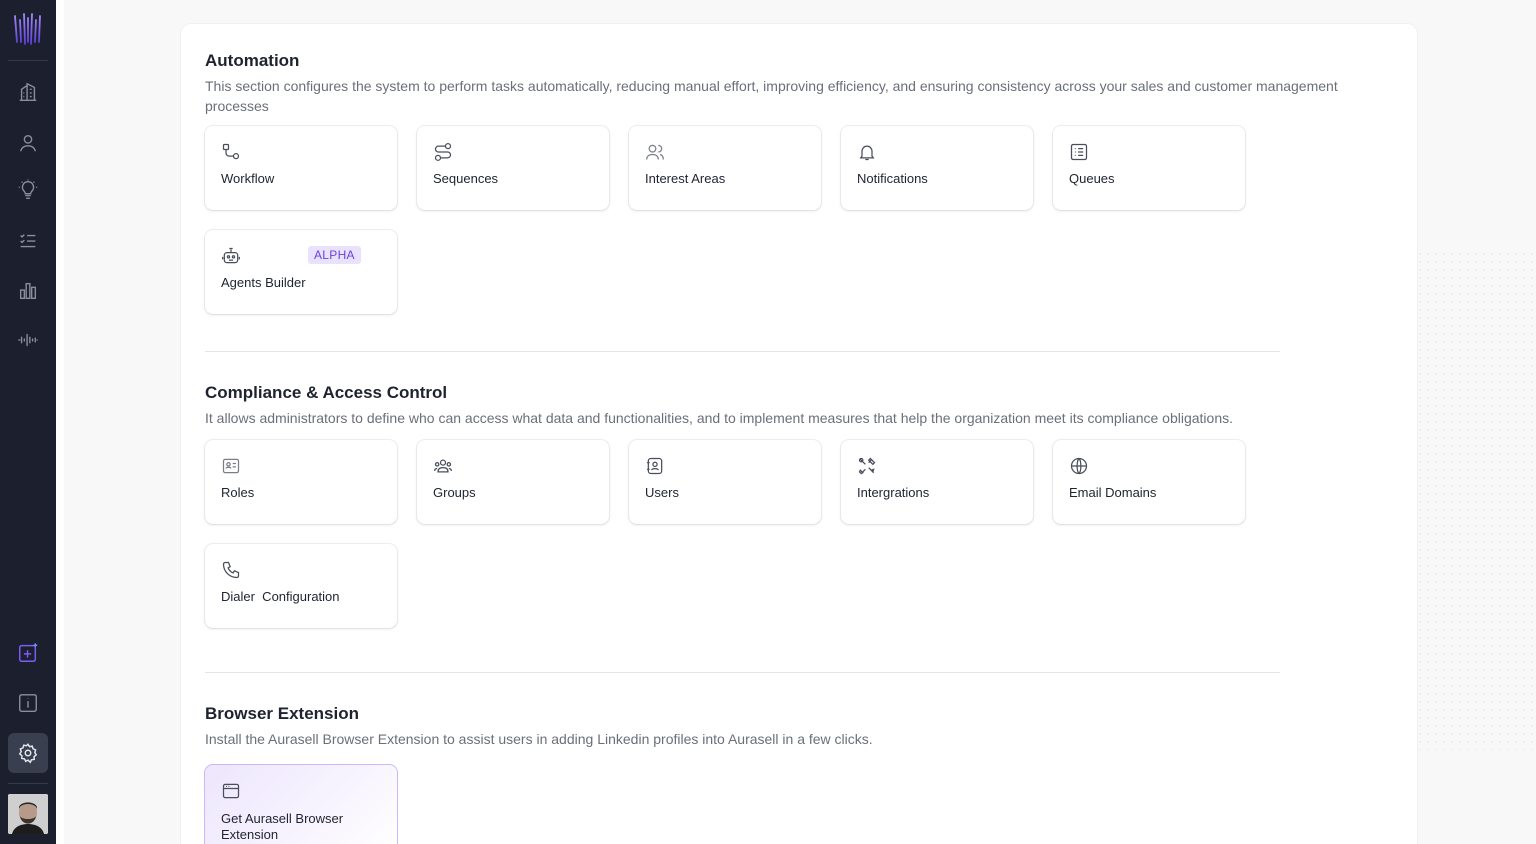  I want to click on nav-contacts, so click(28, 143).